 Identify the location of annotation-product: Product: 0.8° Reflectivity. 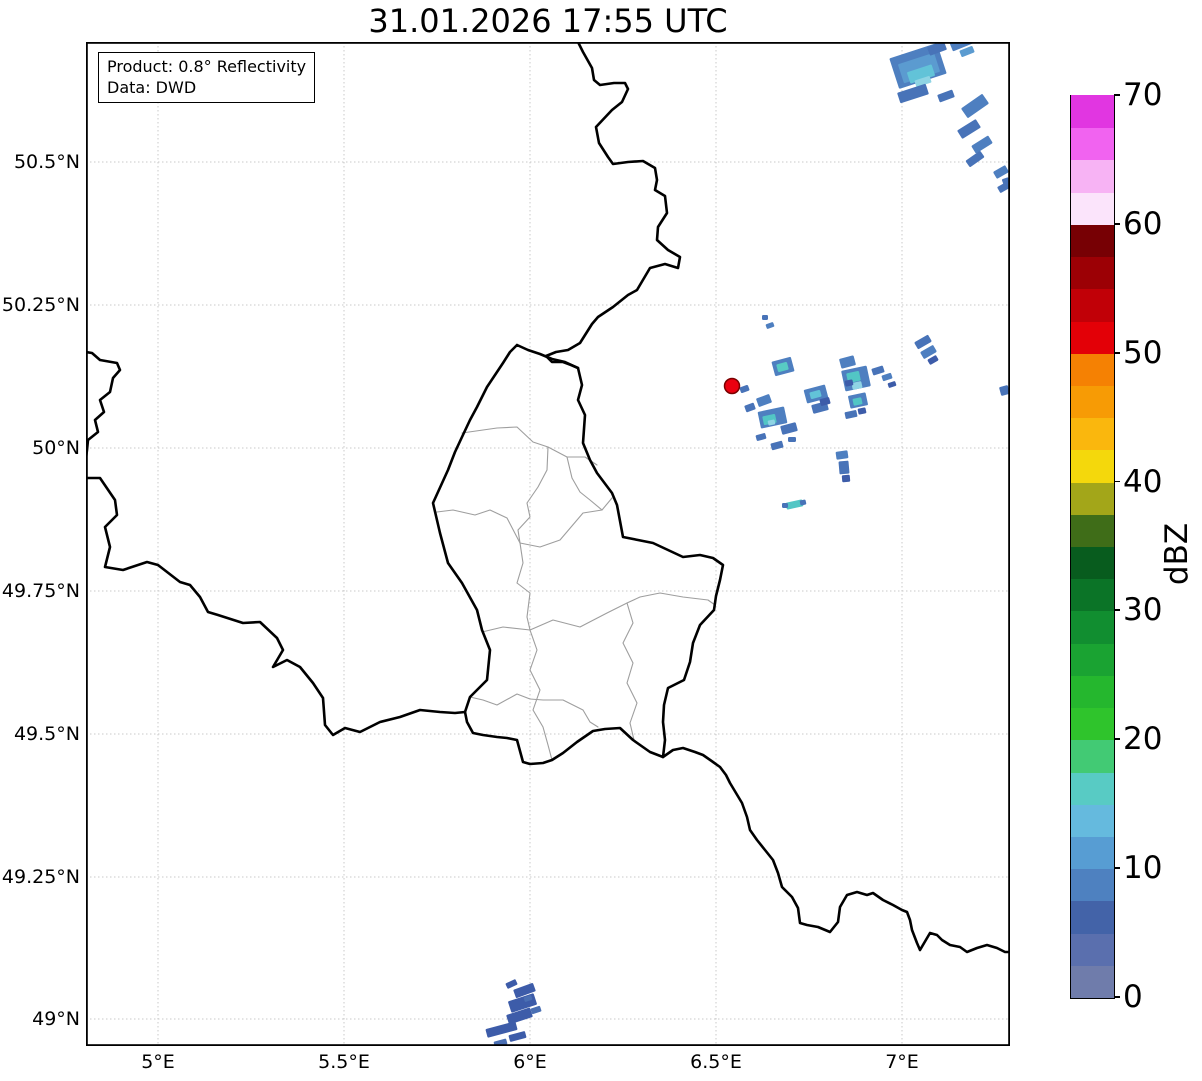
(207, 66).